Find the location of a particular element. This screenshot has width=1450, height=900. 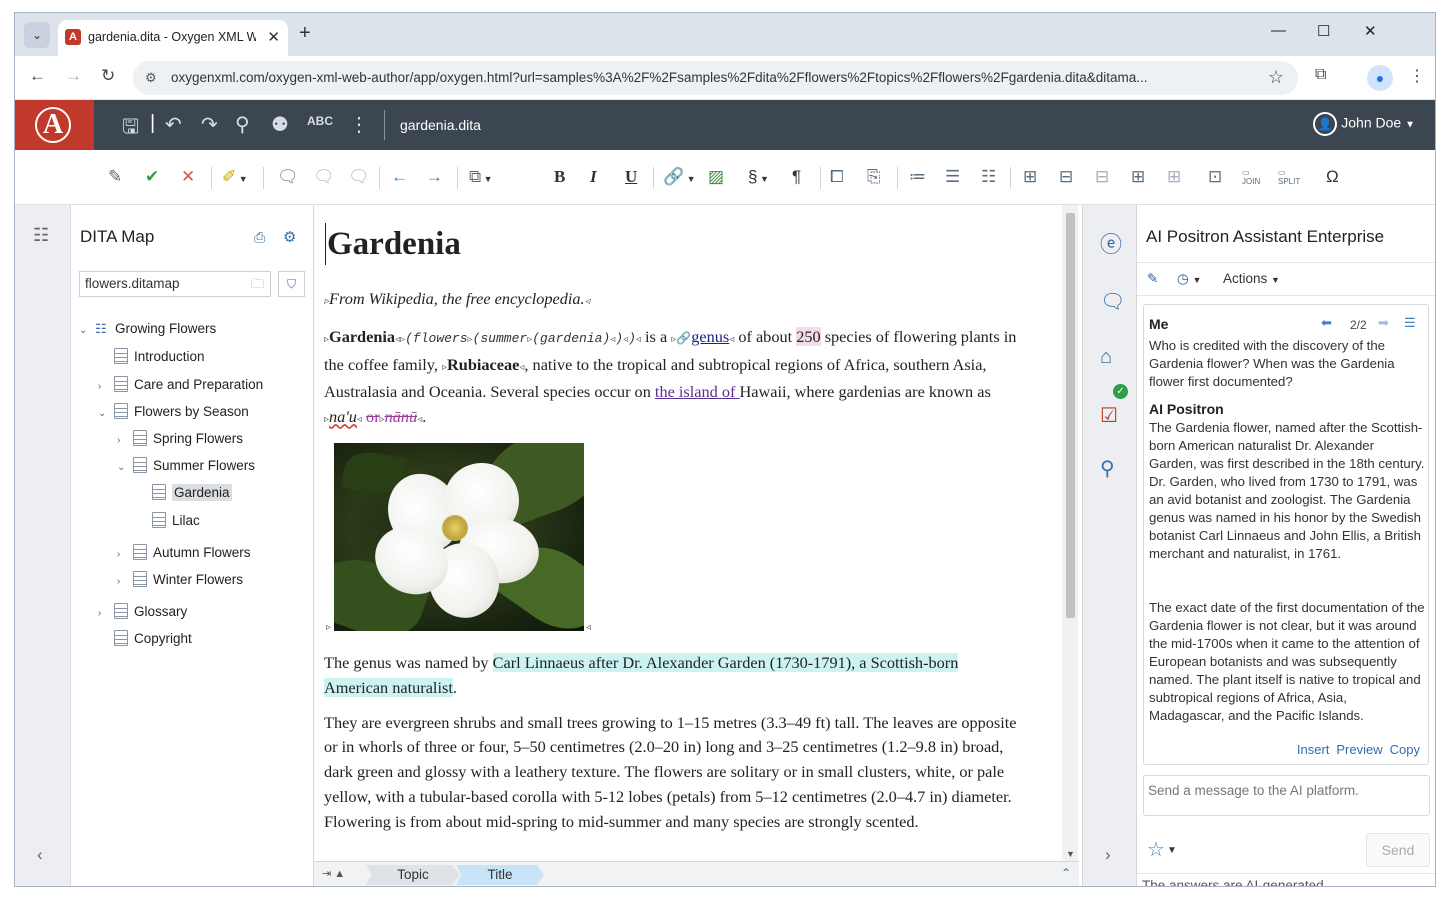

tree-item: › Spring Flowers is located at coordinates (180, 438).